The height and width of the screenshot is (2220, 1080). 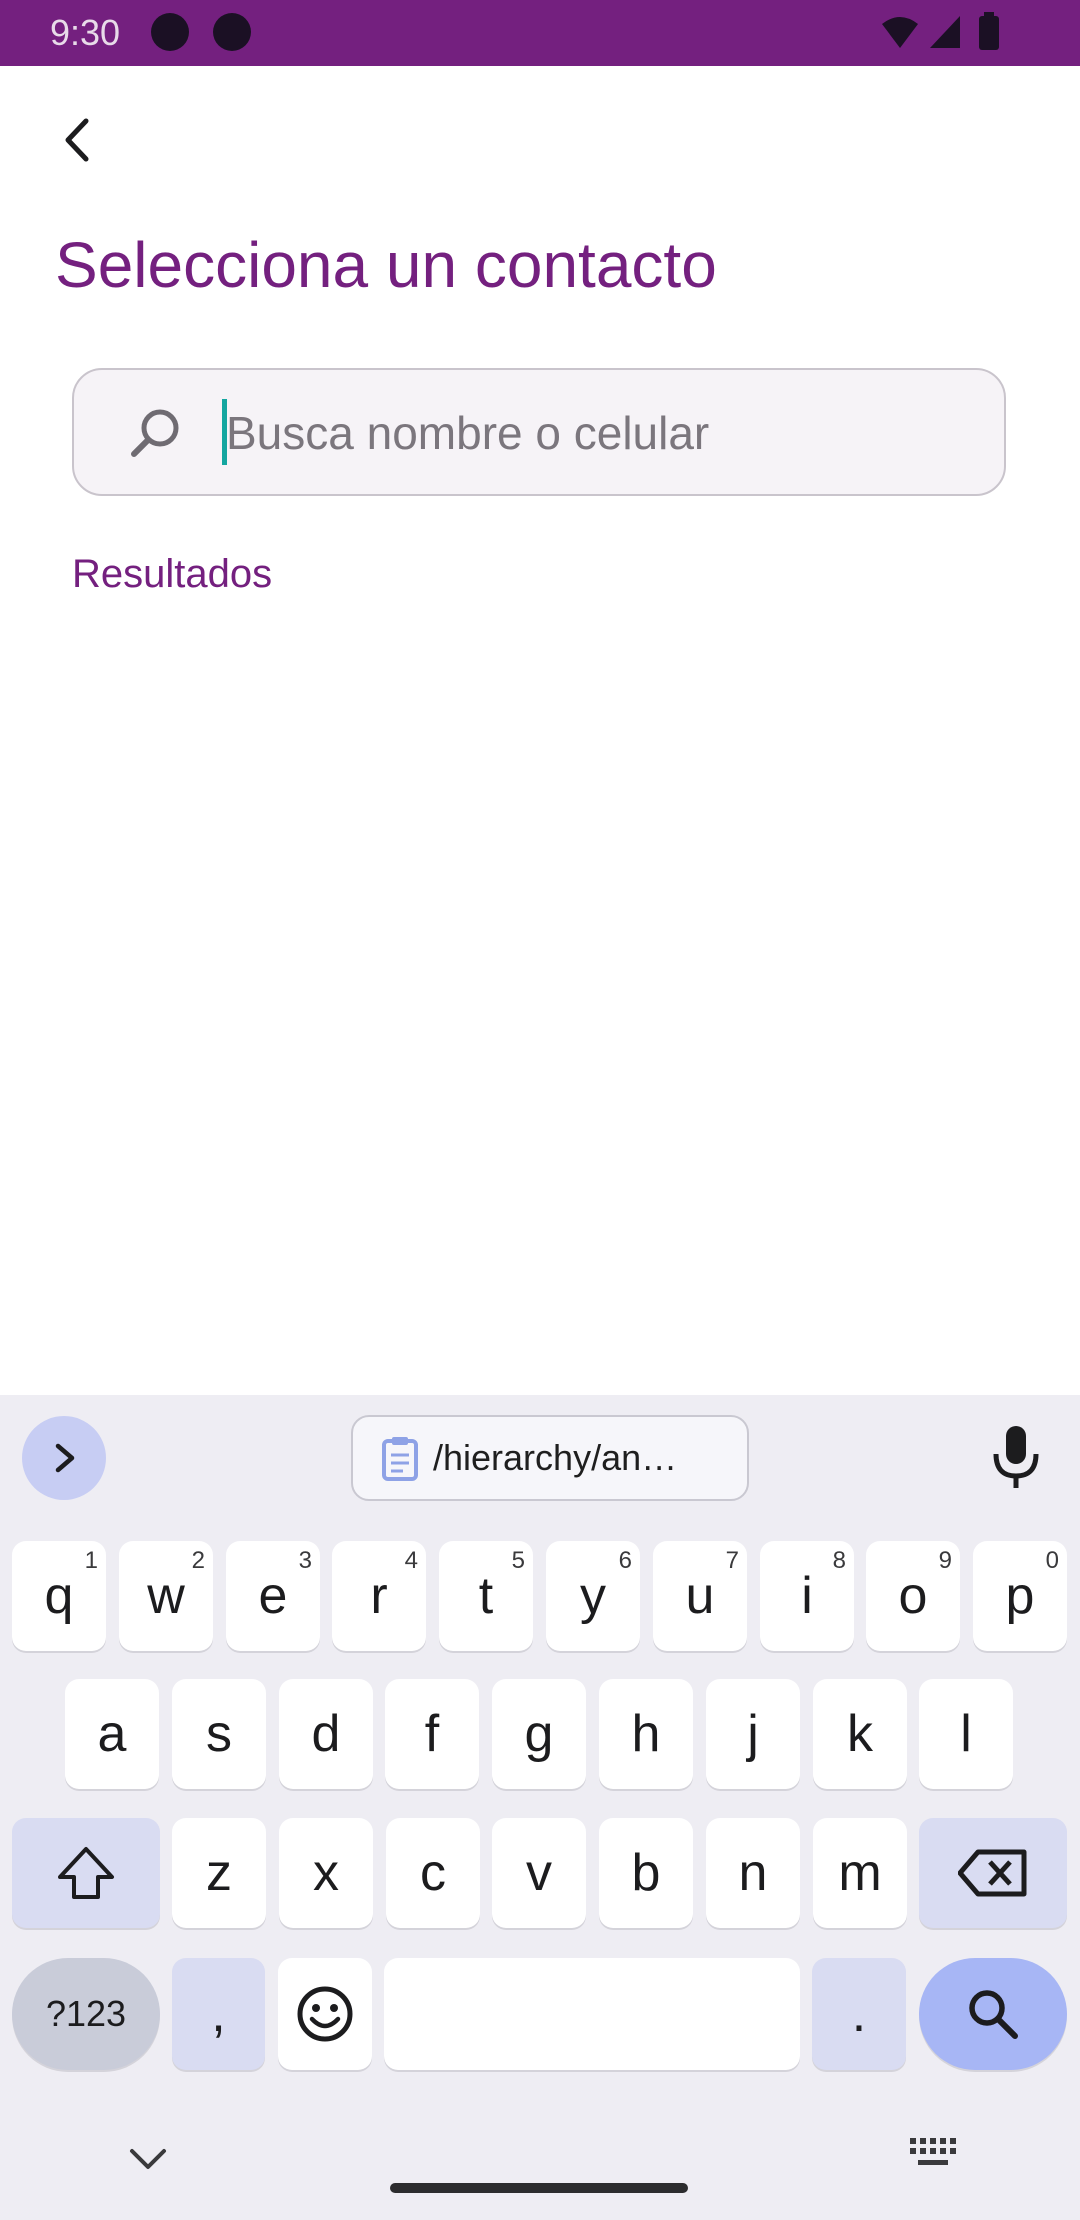 I want to click on key-hint: 6, so click(x=625, y=1560).